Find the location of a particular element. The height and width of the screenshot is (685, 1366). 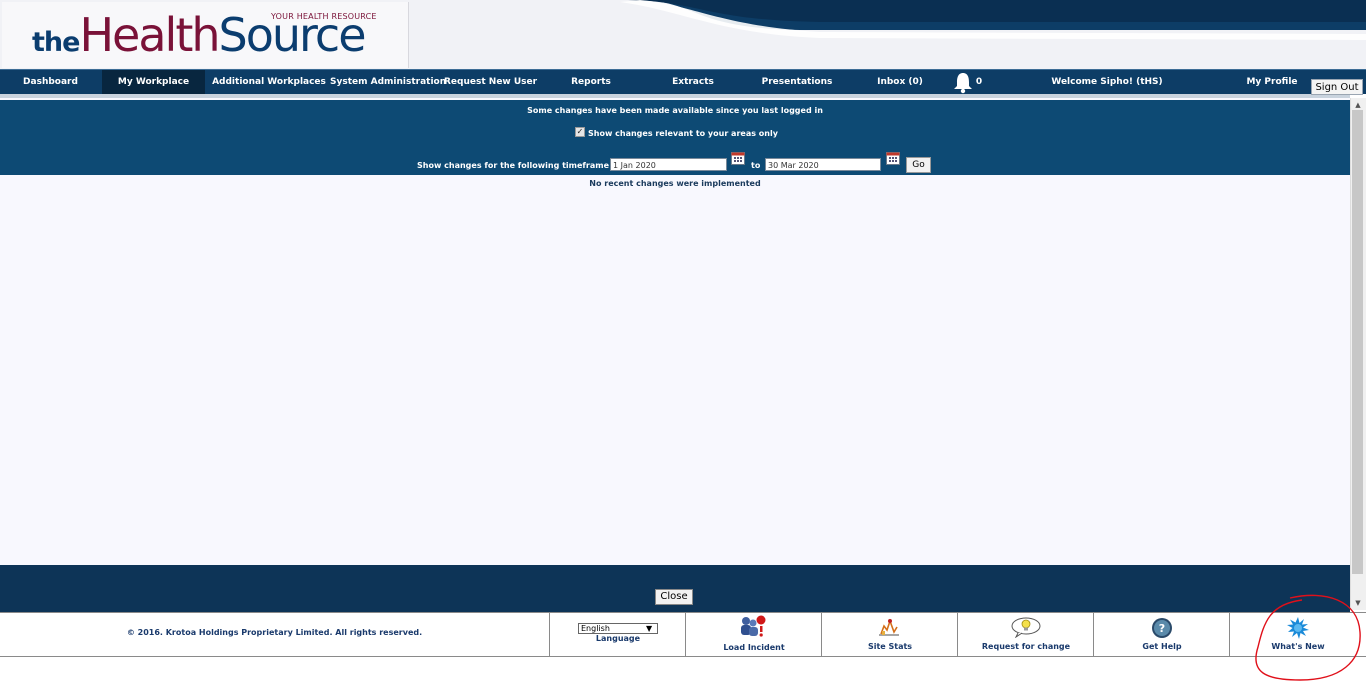

request-change-cell: Request for change is located at coordinates (1025, 634).